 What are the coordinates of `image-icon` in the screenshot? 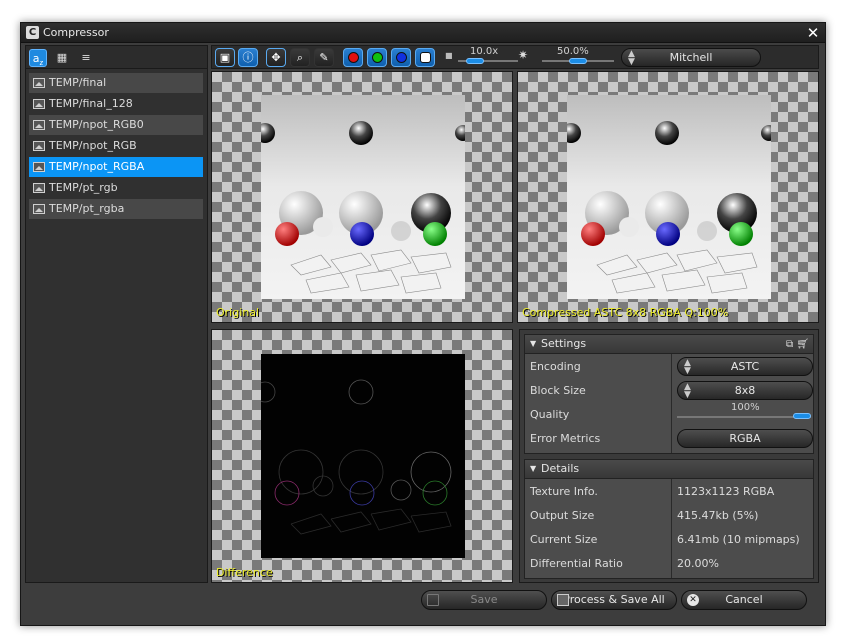 It's located at (563, 600).